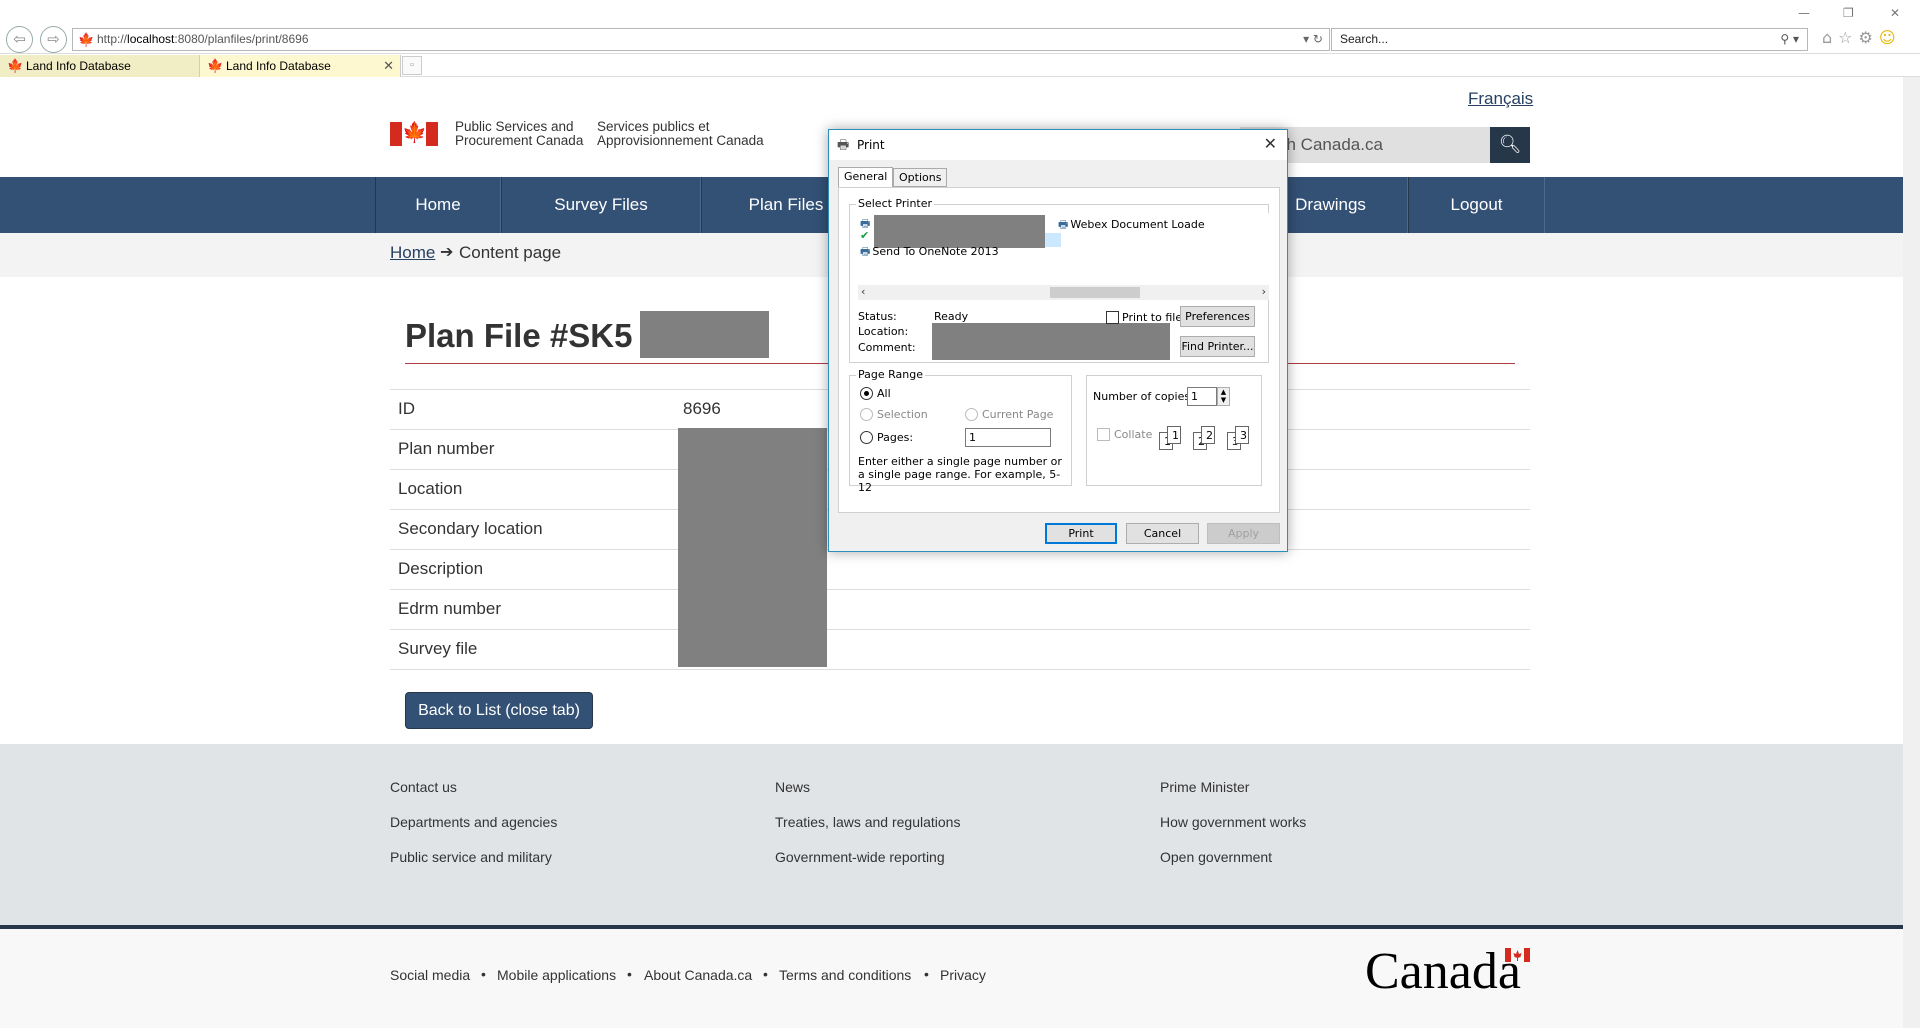 This screenshot has width=1920, height=1028. I want to click on footer-bottom-link: About Canada.ca, so click(698, 975).